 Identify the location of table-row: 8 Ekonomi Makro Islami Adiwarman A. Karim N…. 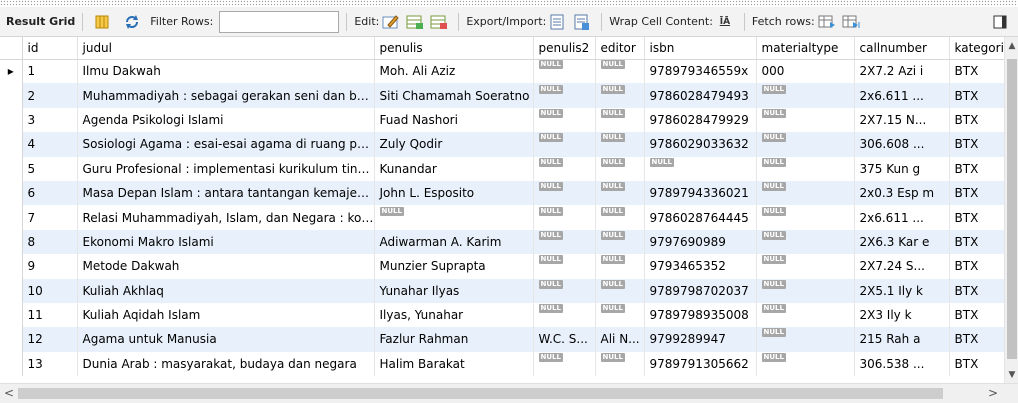
(502, 242).